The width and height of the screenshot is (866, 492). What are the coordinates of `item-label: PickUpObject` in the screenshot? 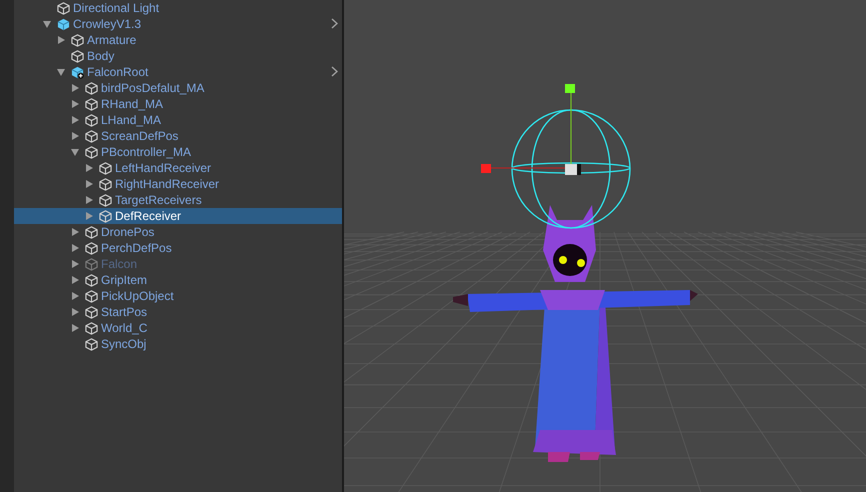 It's located at (137, 296).